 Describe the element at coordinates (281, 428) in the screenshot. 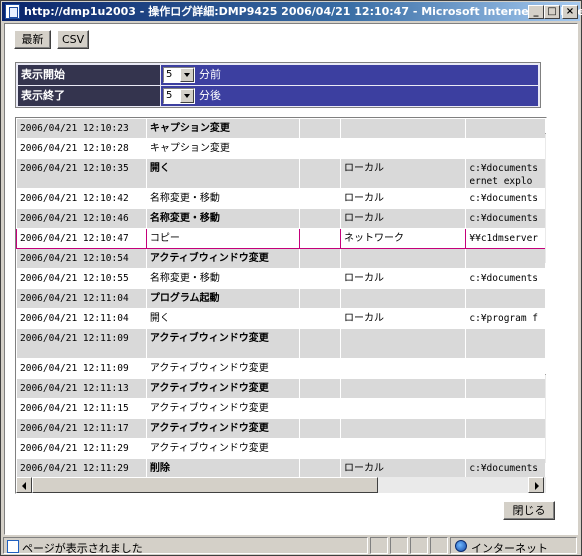

I see `table-row: 2006/04/21 12:11:17 アクティブウィンドウ変更` at that location.